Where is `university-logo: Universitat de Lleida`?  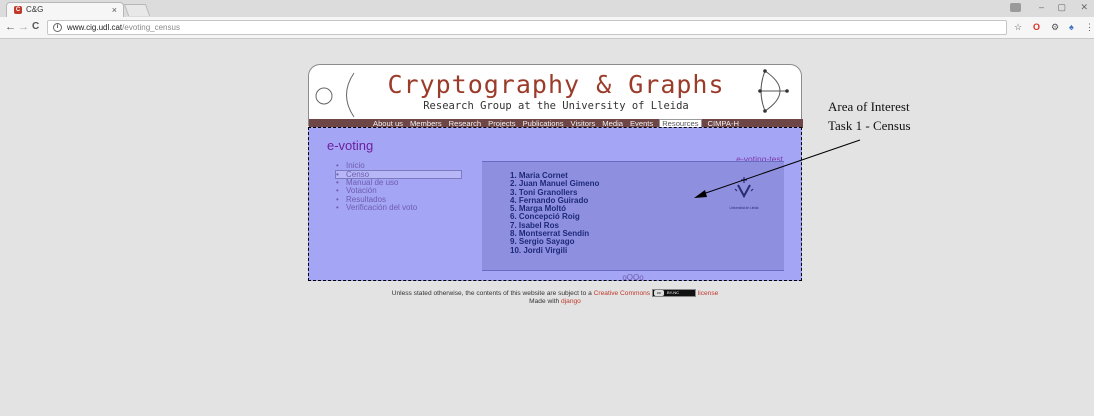
university-logo: Universitat de Lleida is located at coordinates (744, 193).